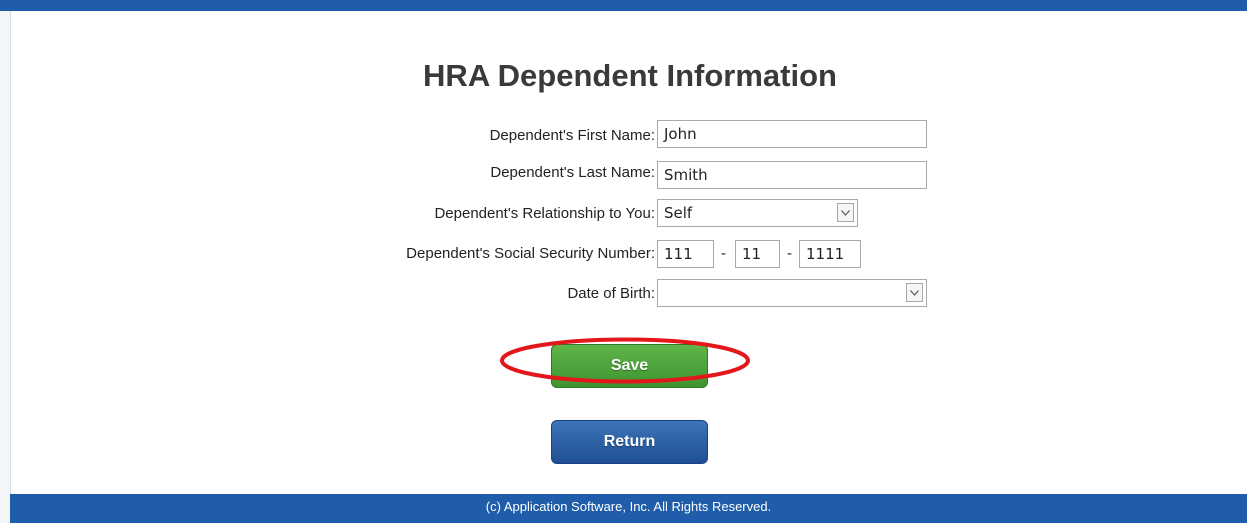 The width and height of the screenshot is (1247, 523). Describe the element at coordinates (757, 254) in the screenshot. I see `ssn-part2-field: 11` at that location.